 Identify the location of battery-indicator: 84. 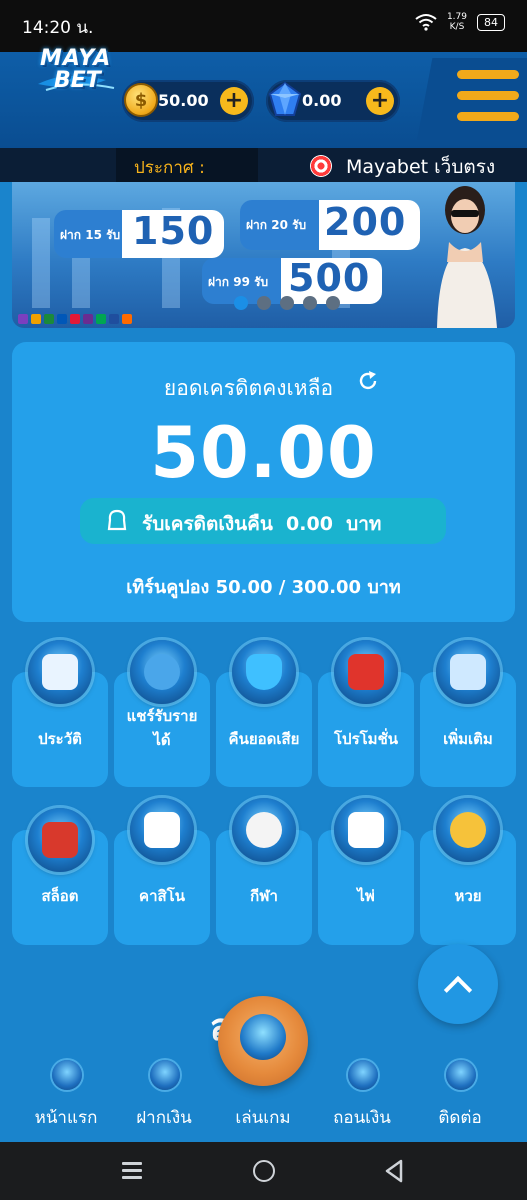
(491, 22).